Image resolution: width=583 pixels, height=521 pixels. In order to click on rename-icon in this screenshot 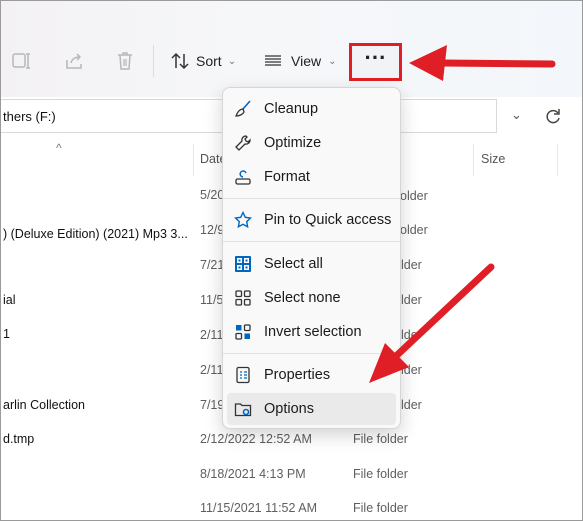, I will do `click(22, 61)`.